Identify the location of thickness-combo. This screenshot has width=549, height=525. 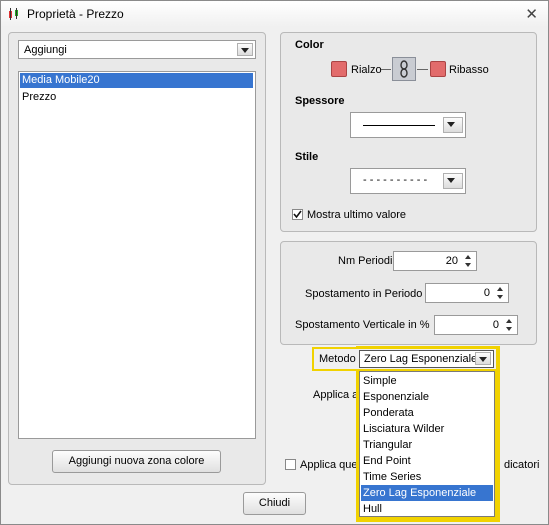
(408, 125).